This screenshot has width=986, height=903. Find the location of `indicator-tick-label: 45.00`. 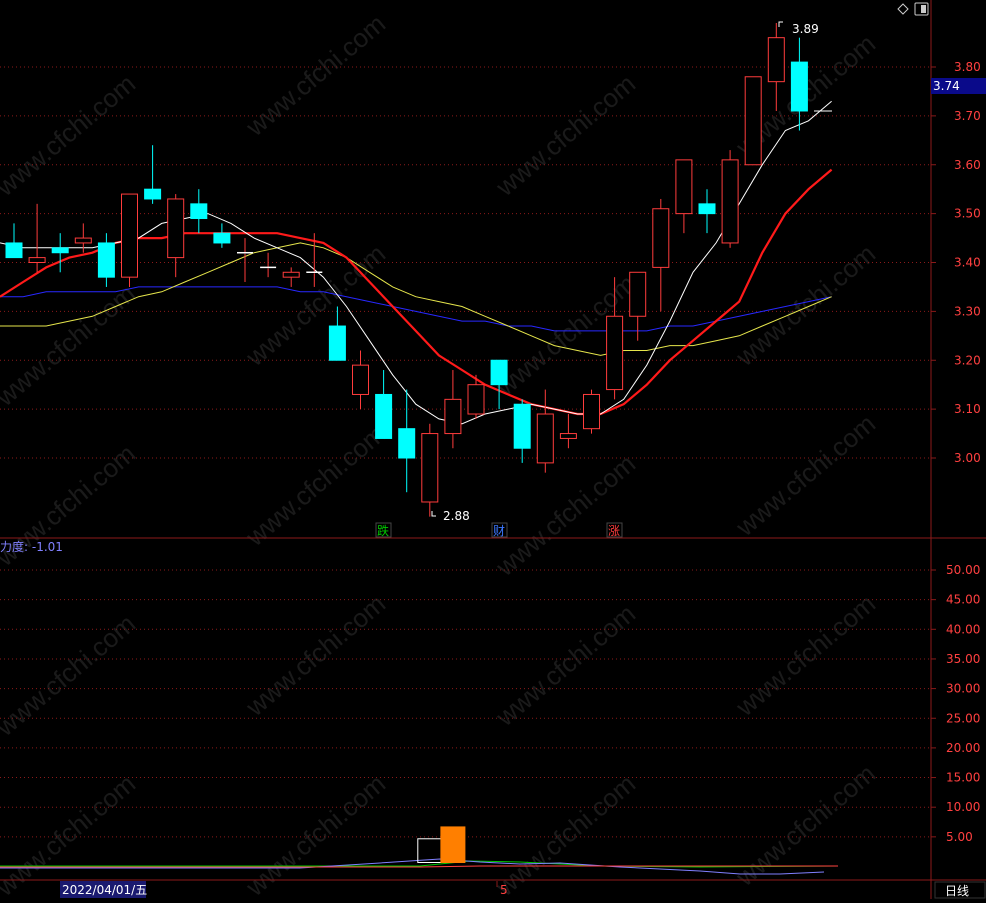

indicator-tick-label: 45.00 is located at coordinates (963, 600).